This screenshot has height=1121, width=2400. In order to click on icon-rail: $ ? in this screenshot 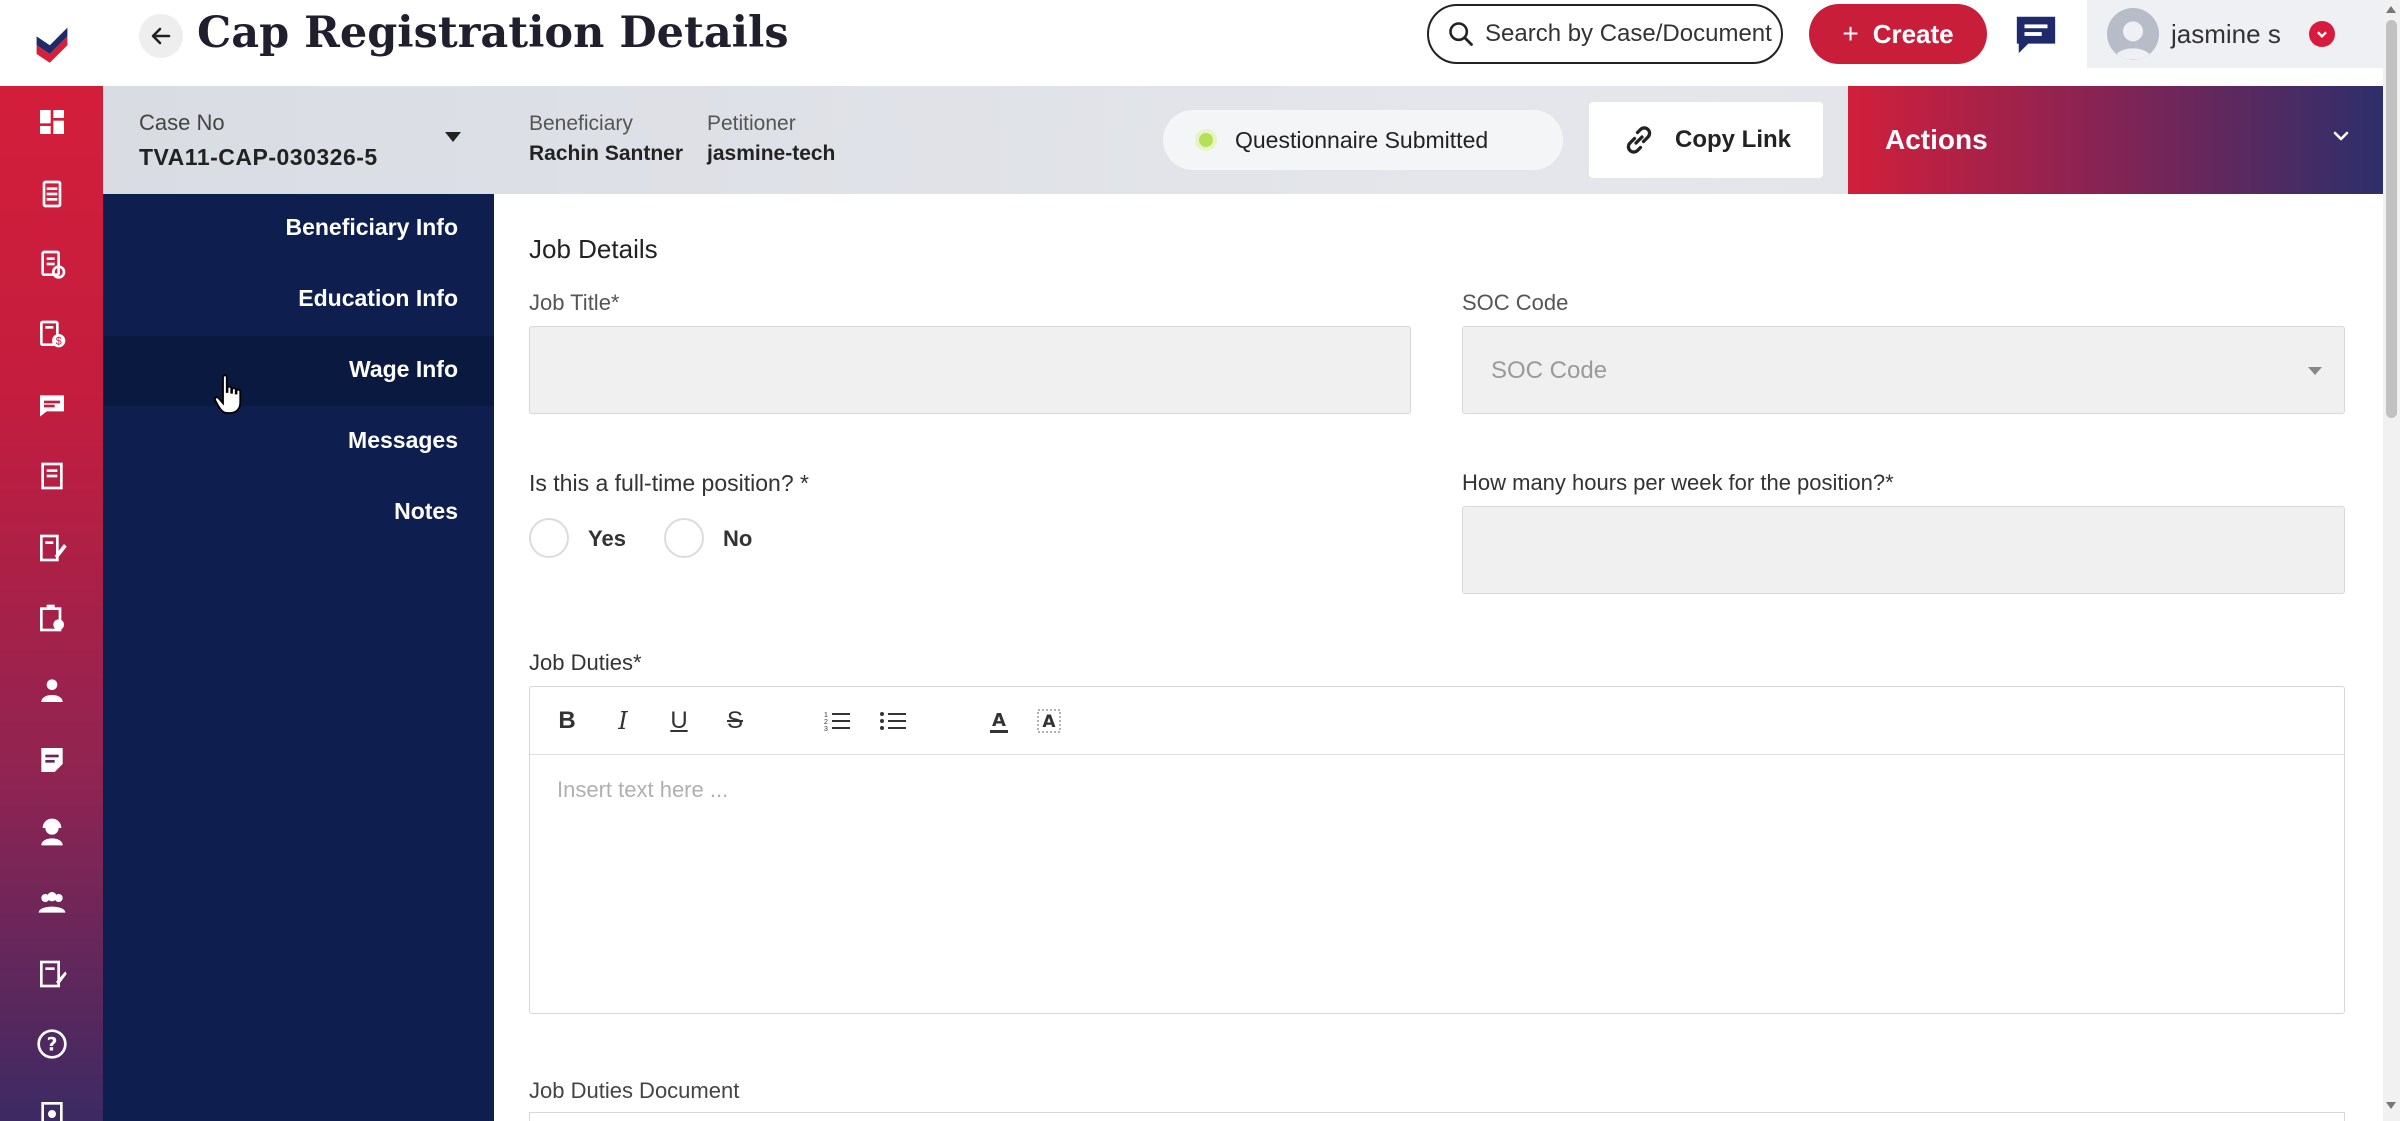, I will do `click(51, 560)`.